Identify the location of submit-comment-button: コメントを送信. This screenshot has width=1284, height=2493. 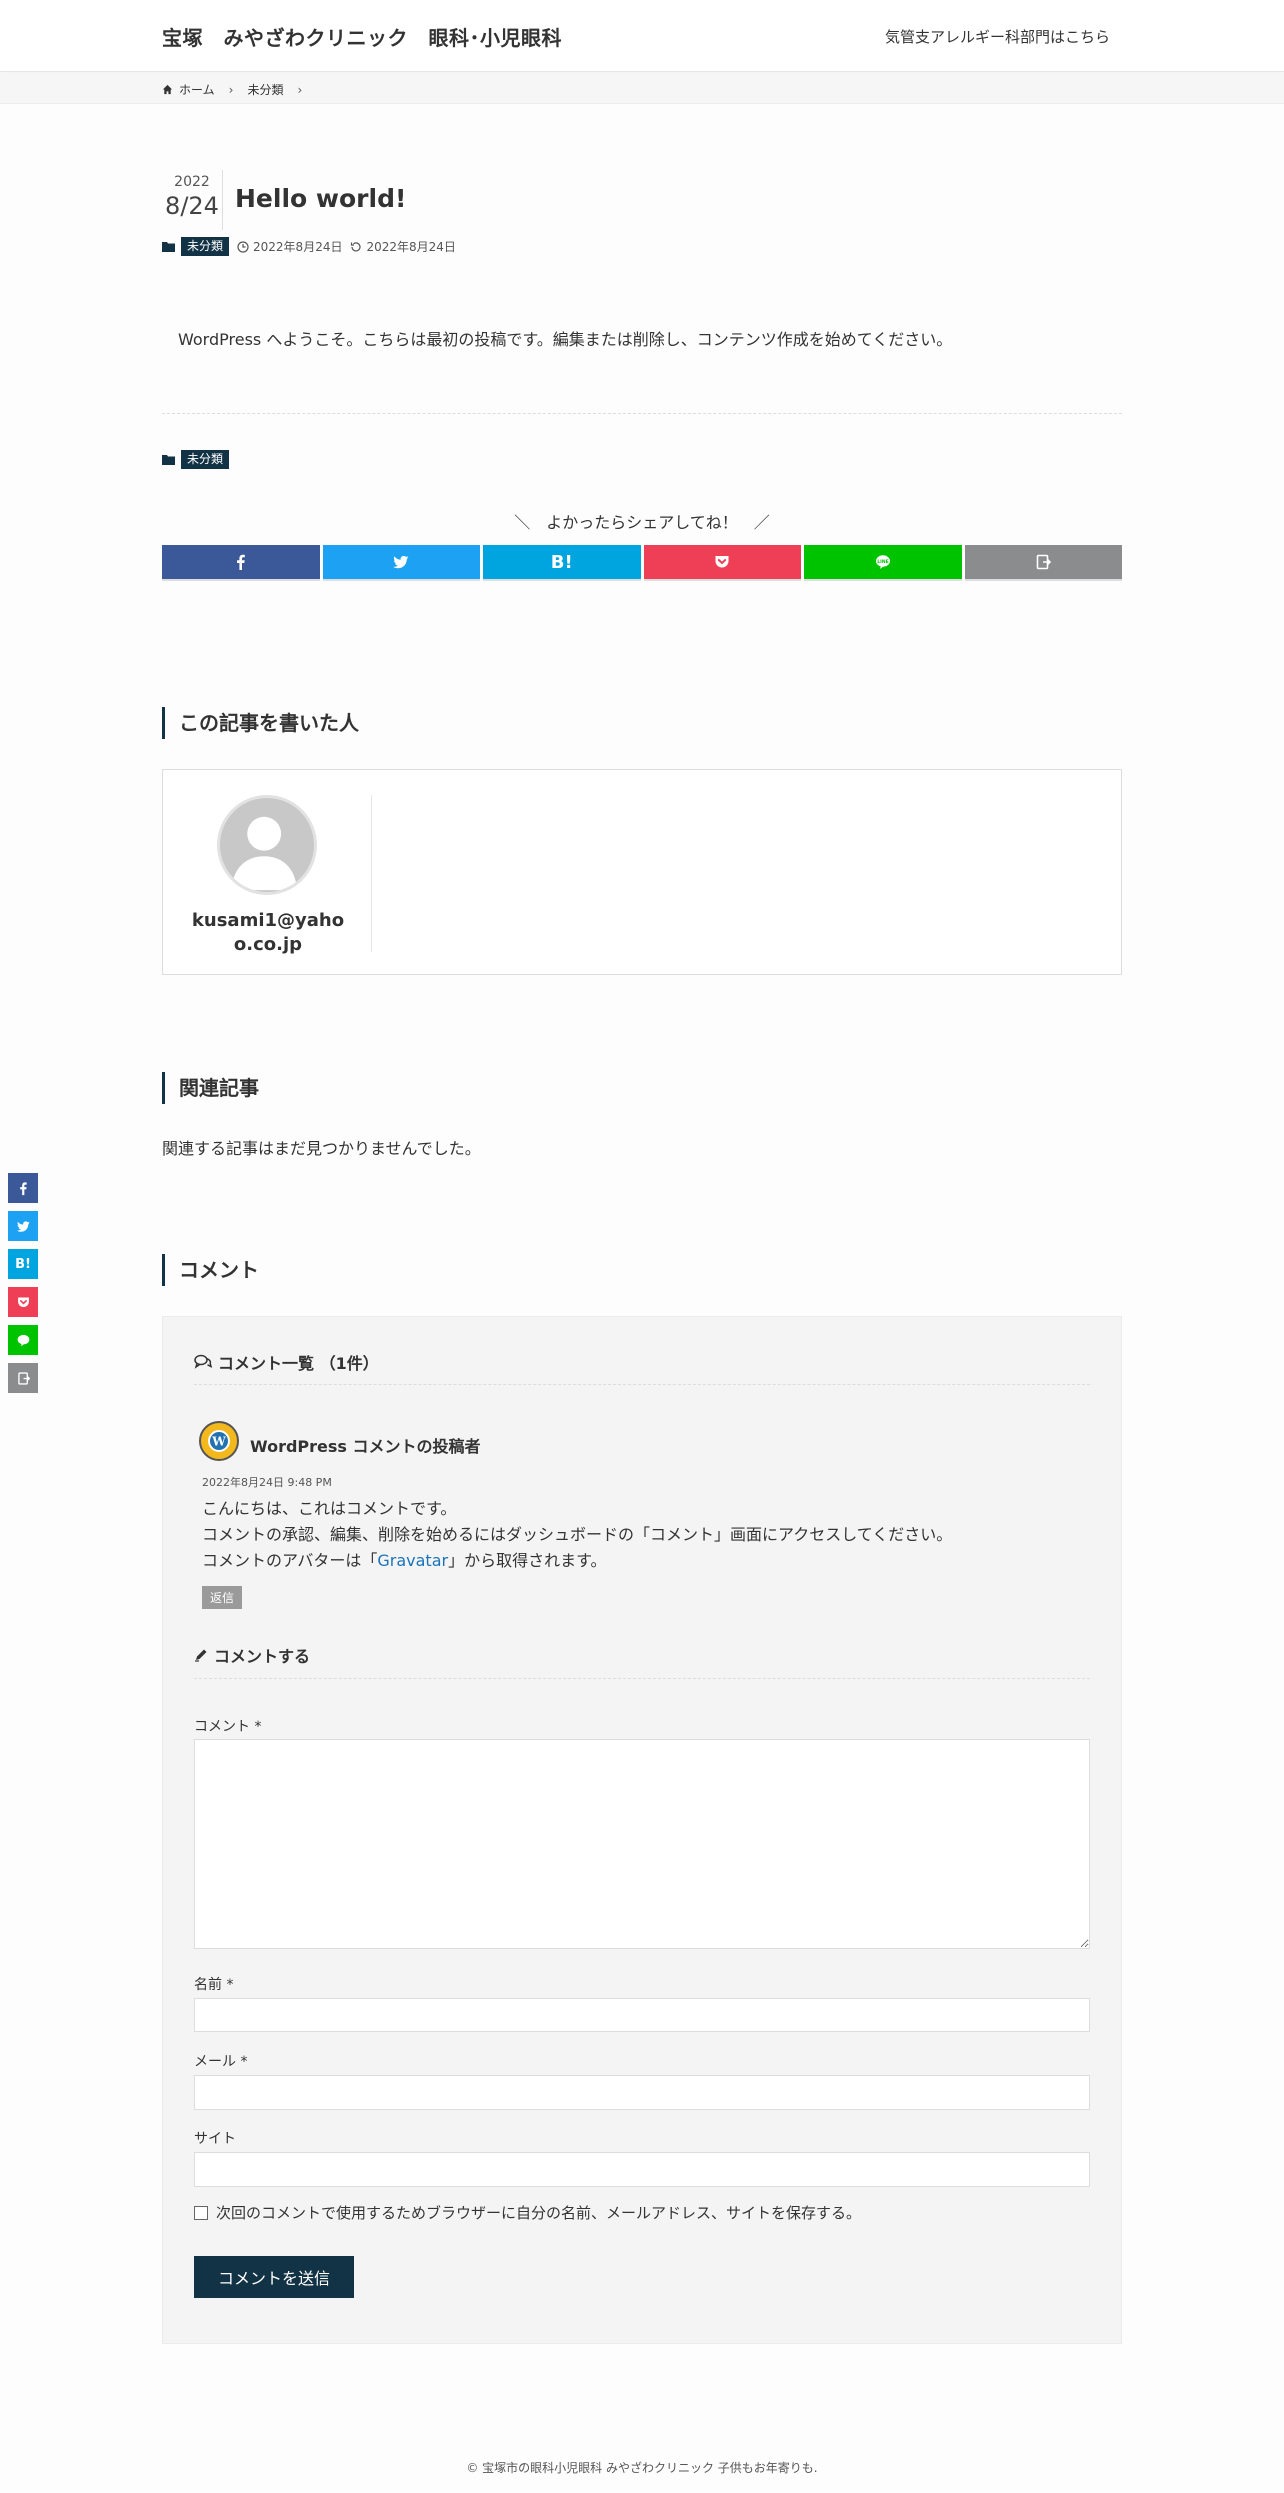
(274, 2277).